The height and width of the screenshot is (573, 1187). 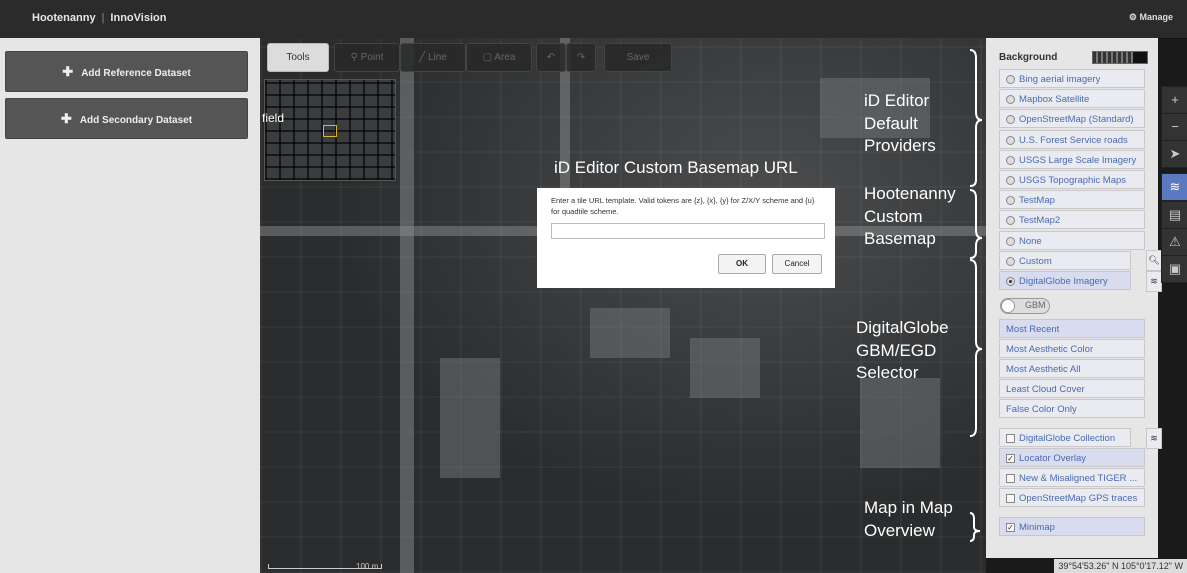 I want to click on bracket-default-providers, so click(x=976, y=118).